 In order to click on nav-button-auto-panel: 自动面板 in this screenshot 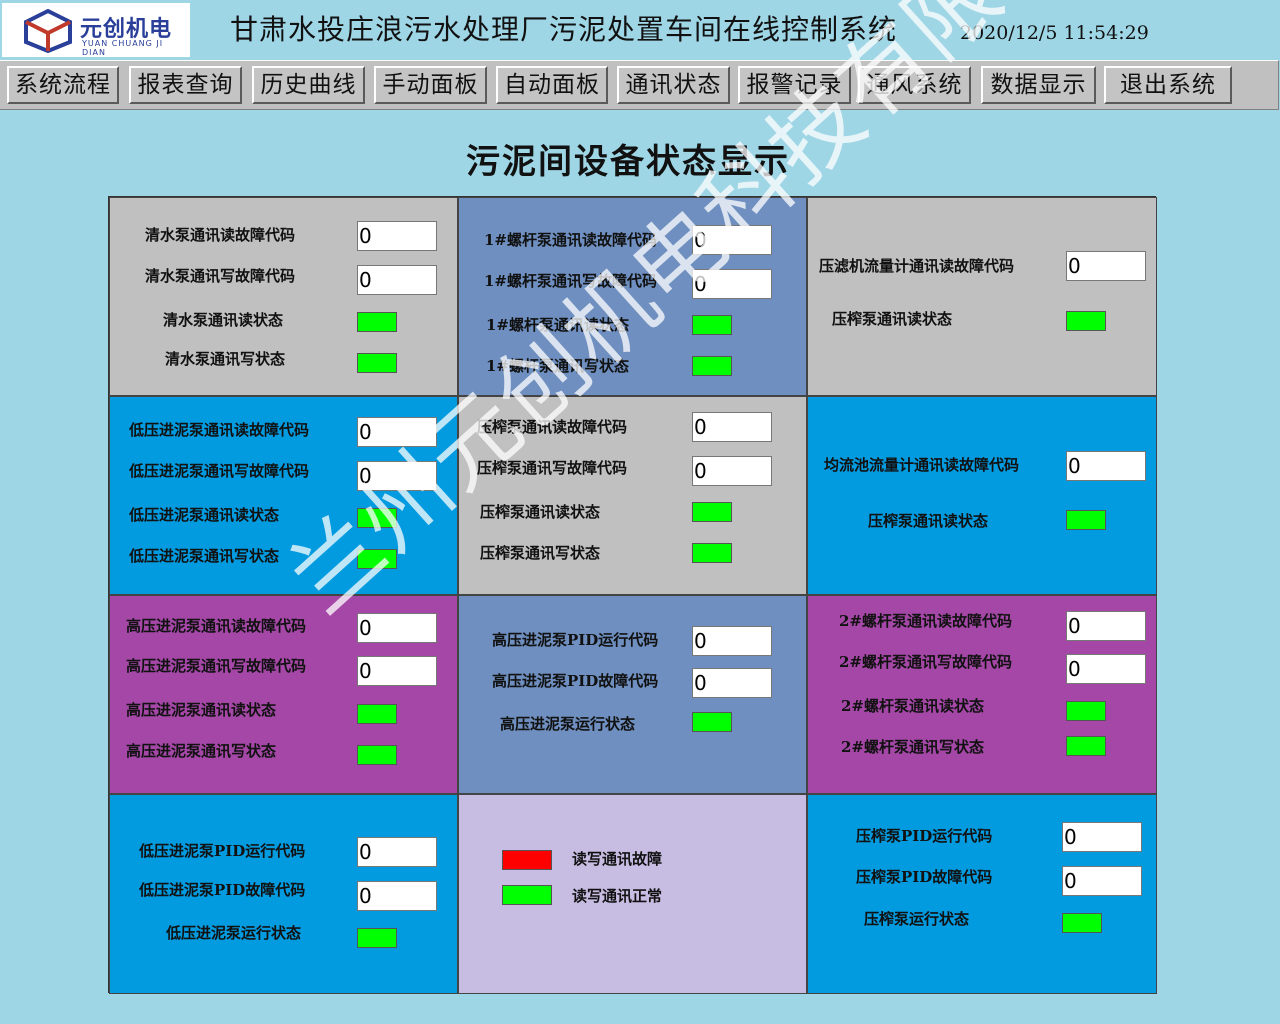, I will do `click(552, 85)`.